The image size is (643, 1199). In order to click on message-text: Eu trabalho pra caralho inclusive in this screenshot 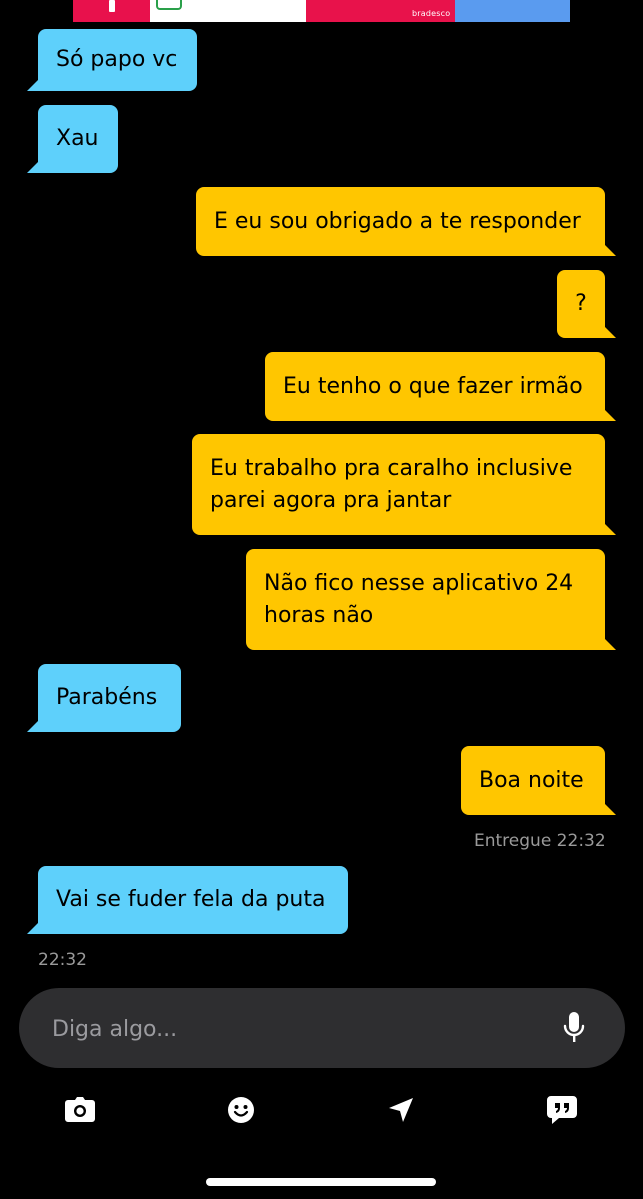, I will do `click(391, 468)`.